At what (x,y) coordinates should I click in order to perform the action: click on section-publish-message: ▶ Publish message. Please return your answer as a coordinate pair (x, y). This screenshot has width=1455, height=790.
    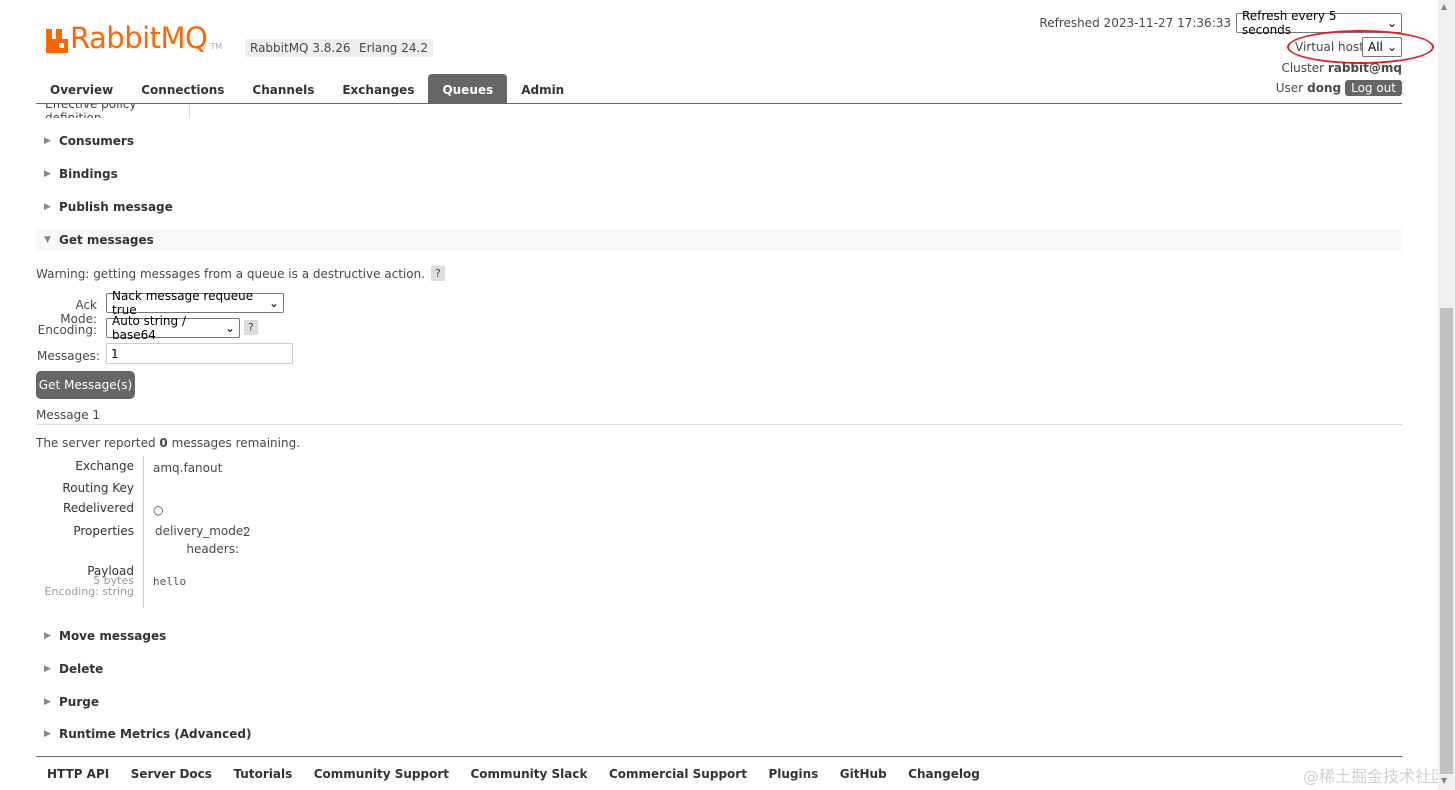
    Looking at the image, I should click on (719, 207).